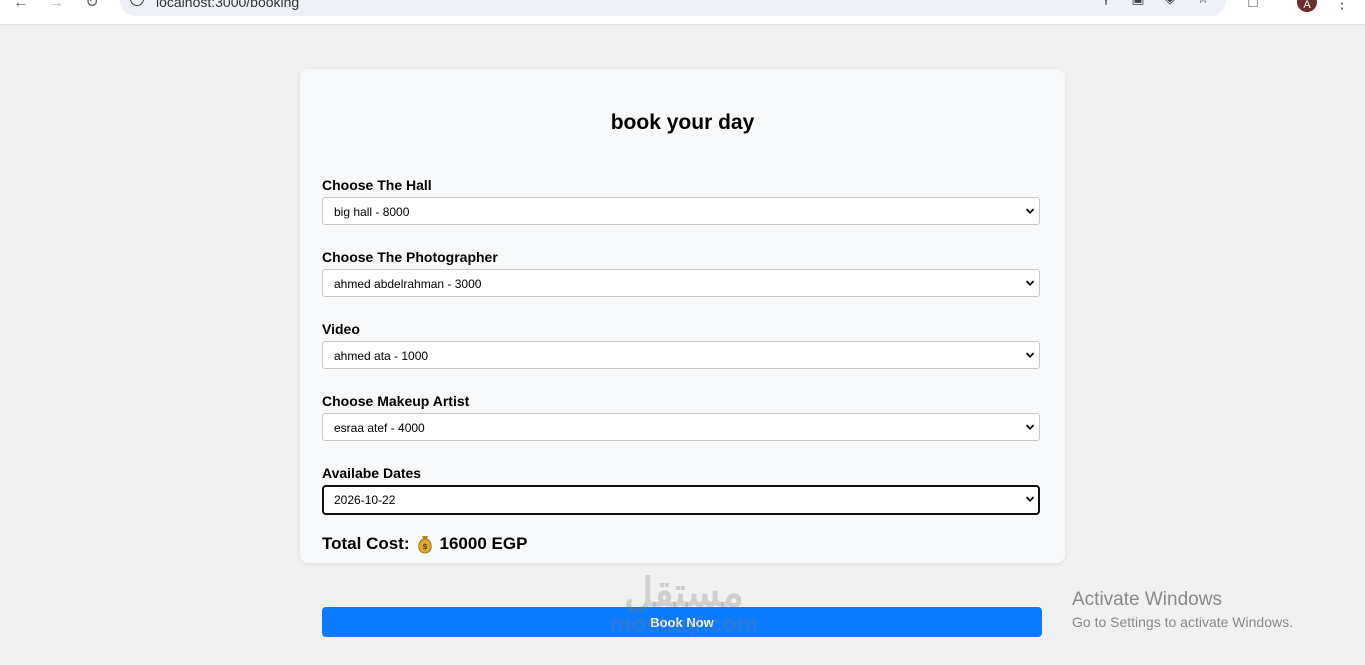 Image resolution: width=1365 pixels, height=665 pixels. Describe the element at coordinates (1106, 3) in the screenshot. I see `search-icon: ⚲` at that location.